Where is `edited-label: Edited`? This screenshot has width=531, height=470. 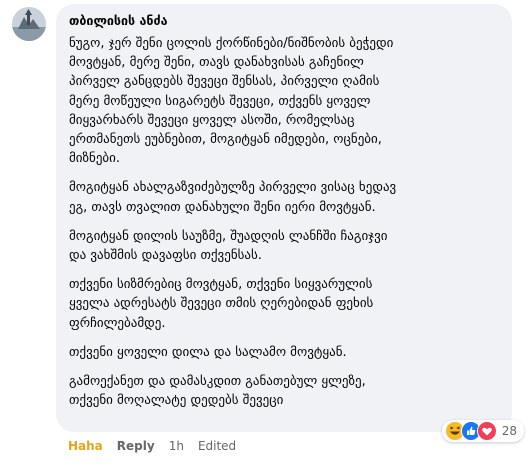 edited-label: Edited is located at coordinates (217, 446).